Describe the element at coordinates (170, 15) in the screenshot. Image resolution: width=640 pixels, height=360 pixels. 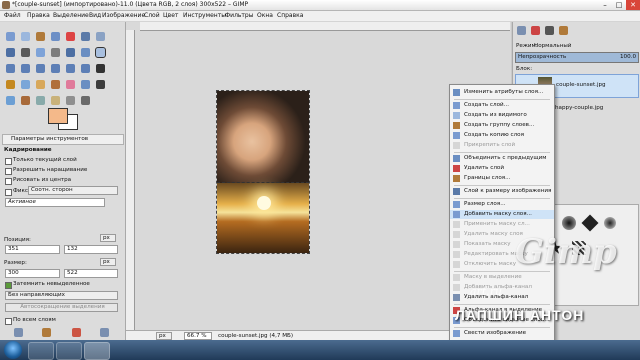
I see `menu-colors: Цвет` at that location.